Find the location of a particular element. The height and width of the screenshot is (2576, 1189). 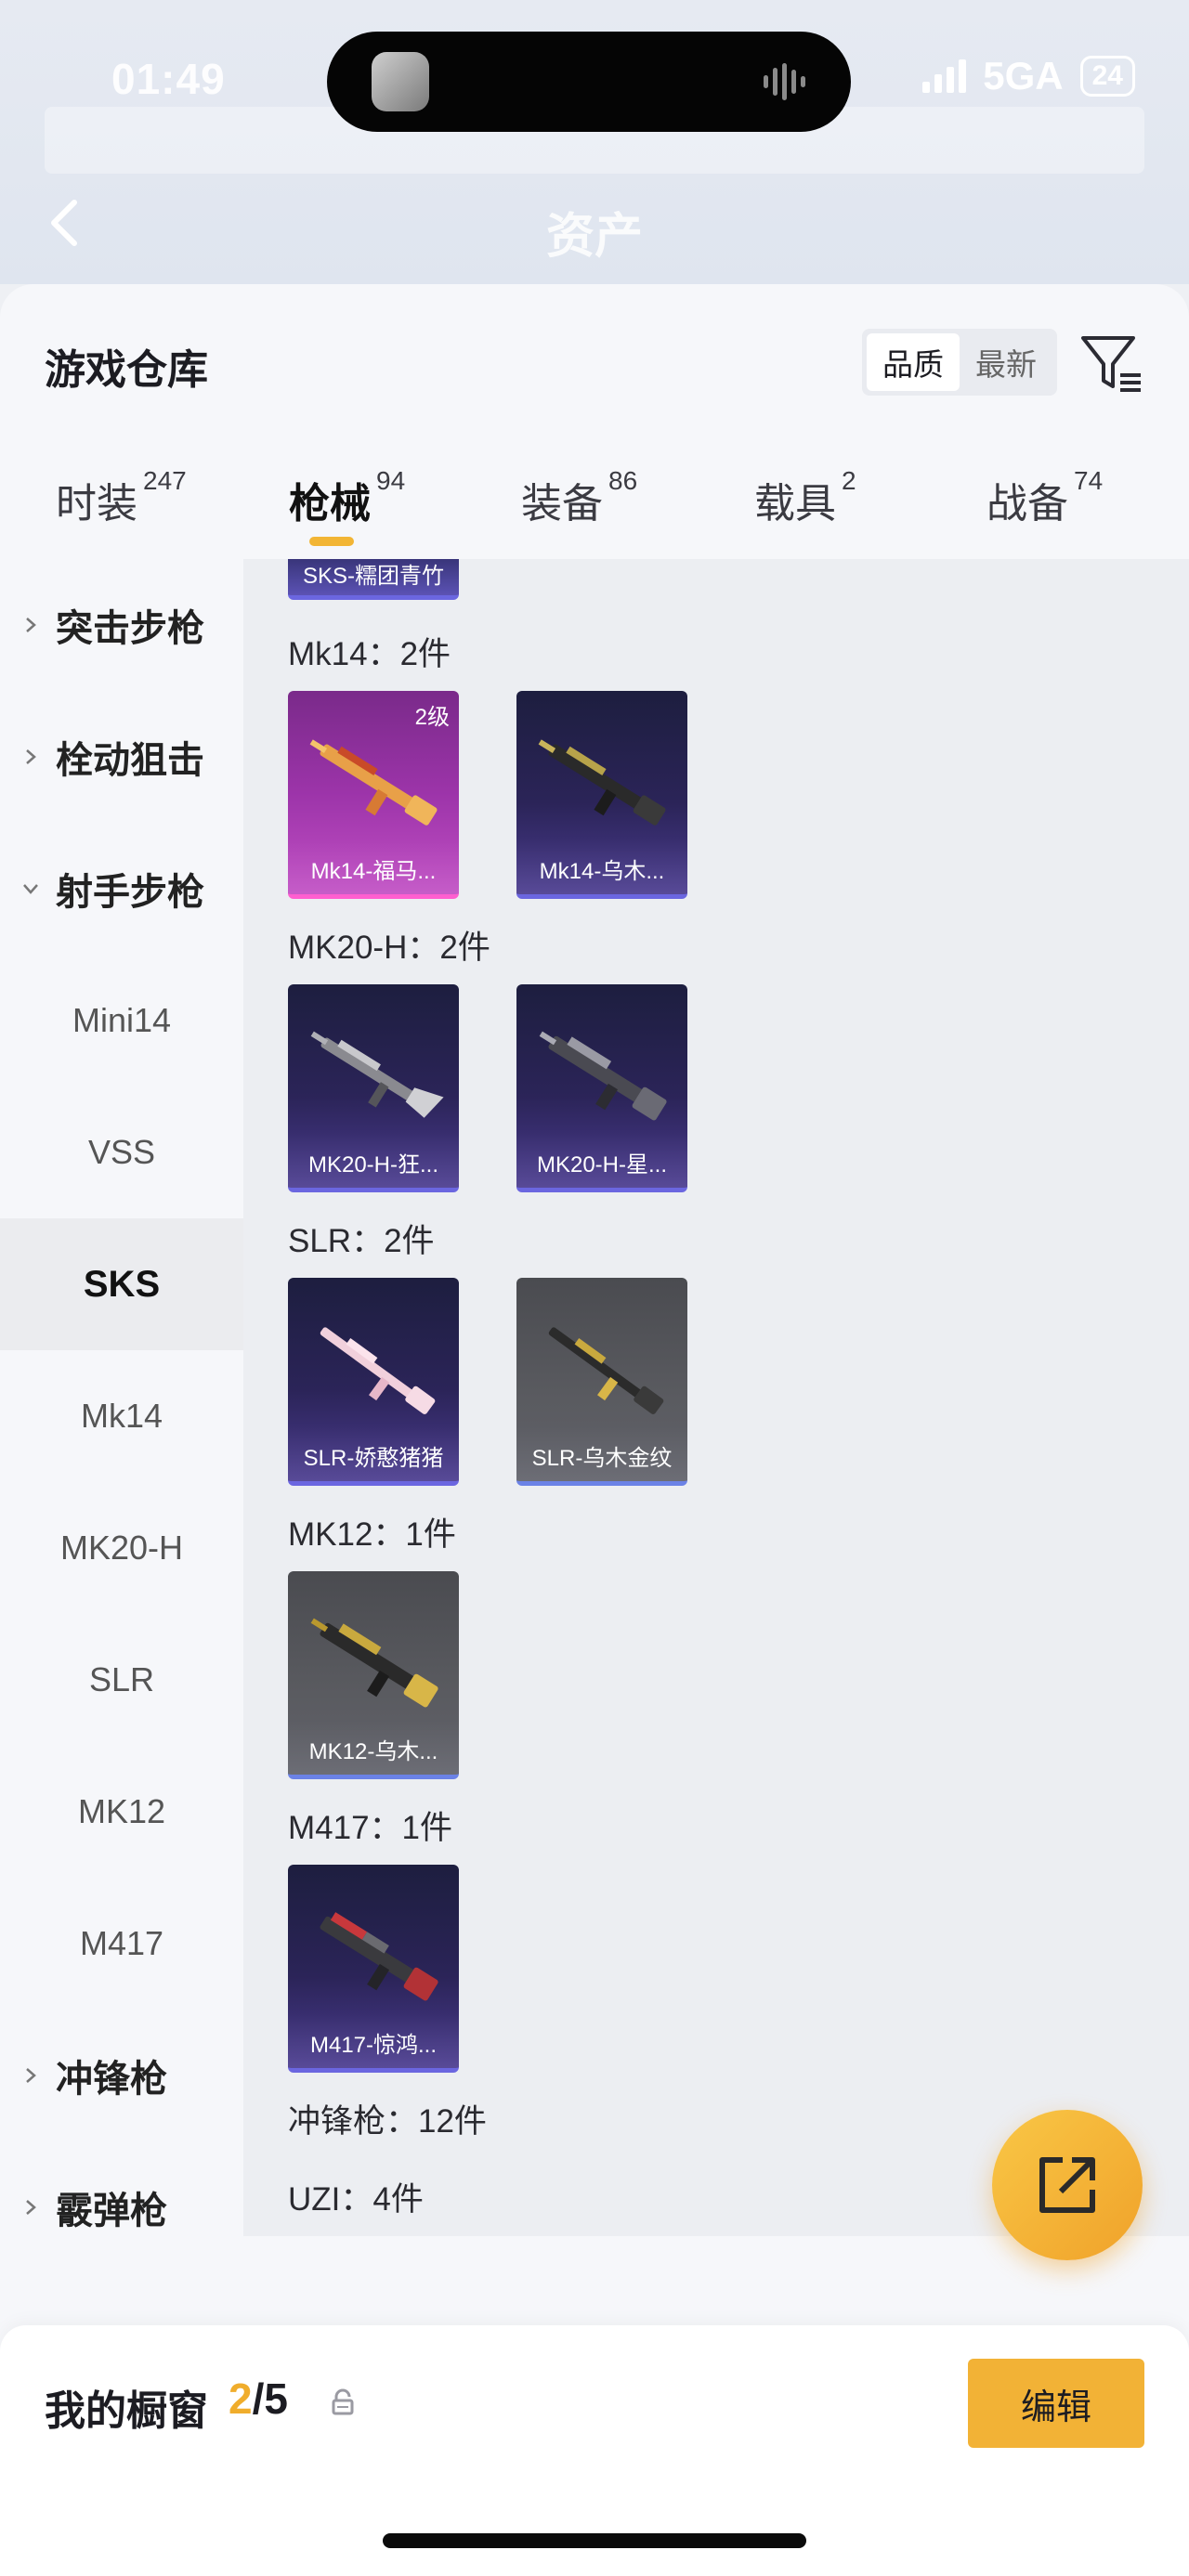

nav-category-label: 冲锋枪 is located at coordinates (111, 2079).